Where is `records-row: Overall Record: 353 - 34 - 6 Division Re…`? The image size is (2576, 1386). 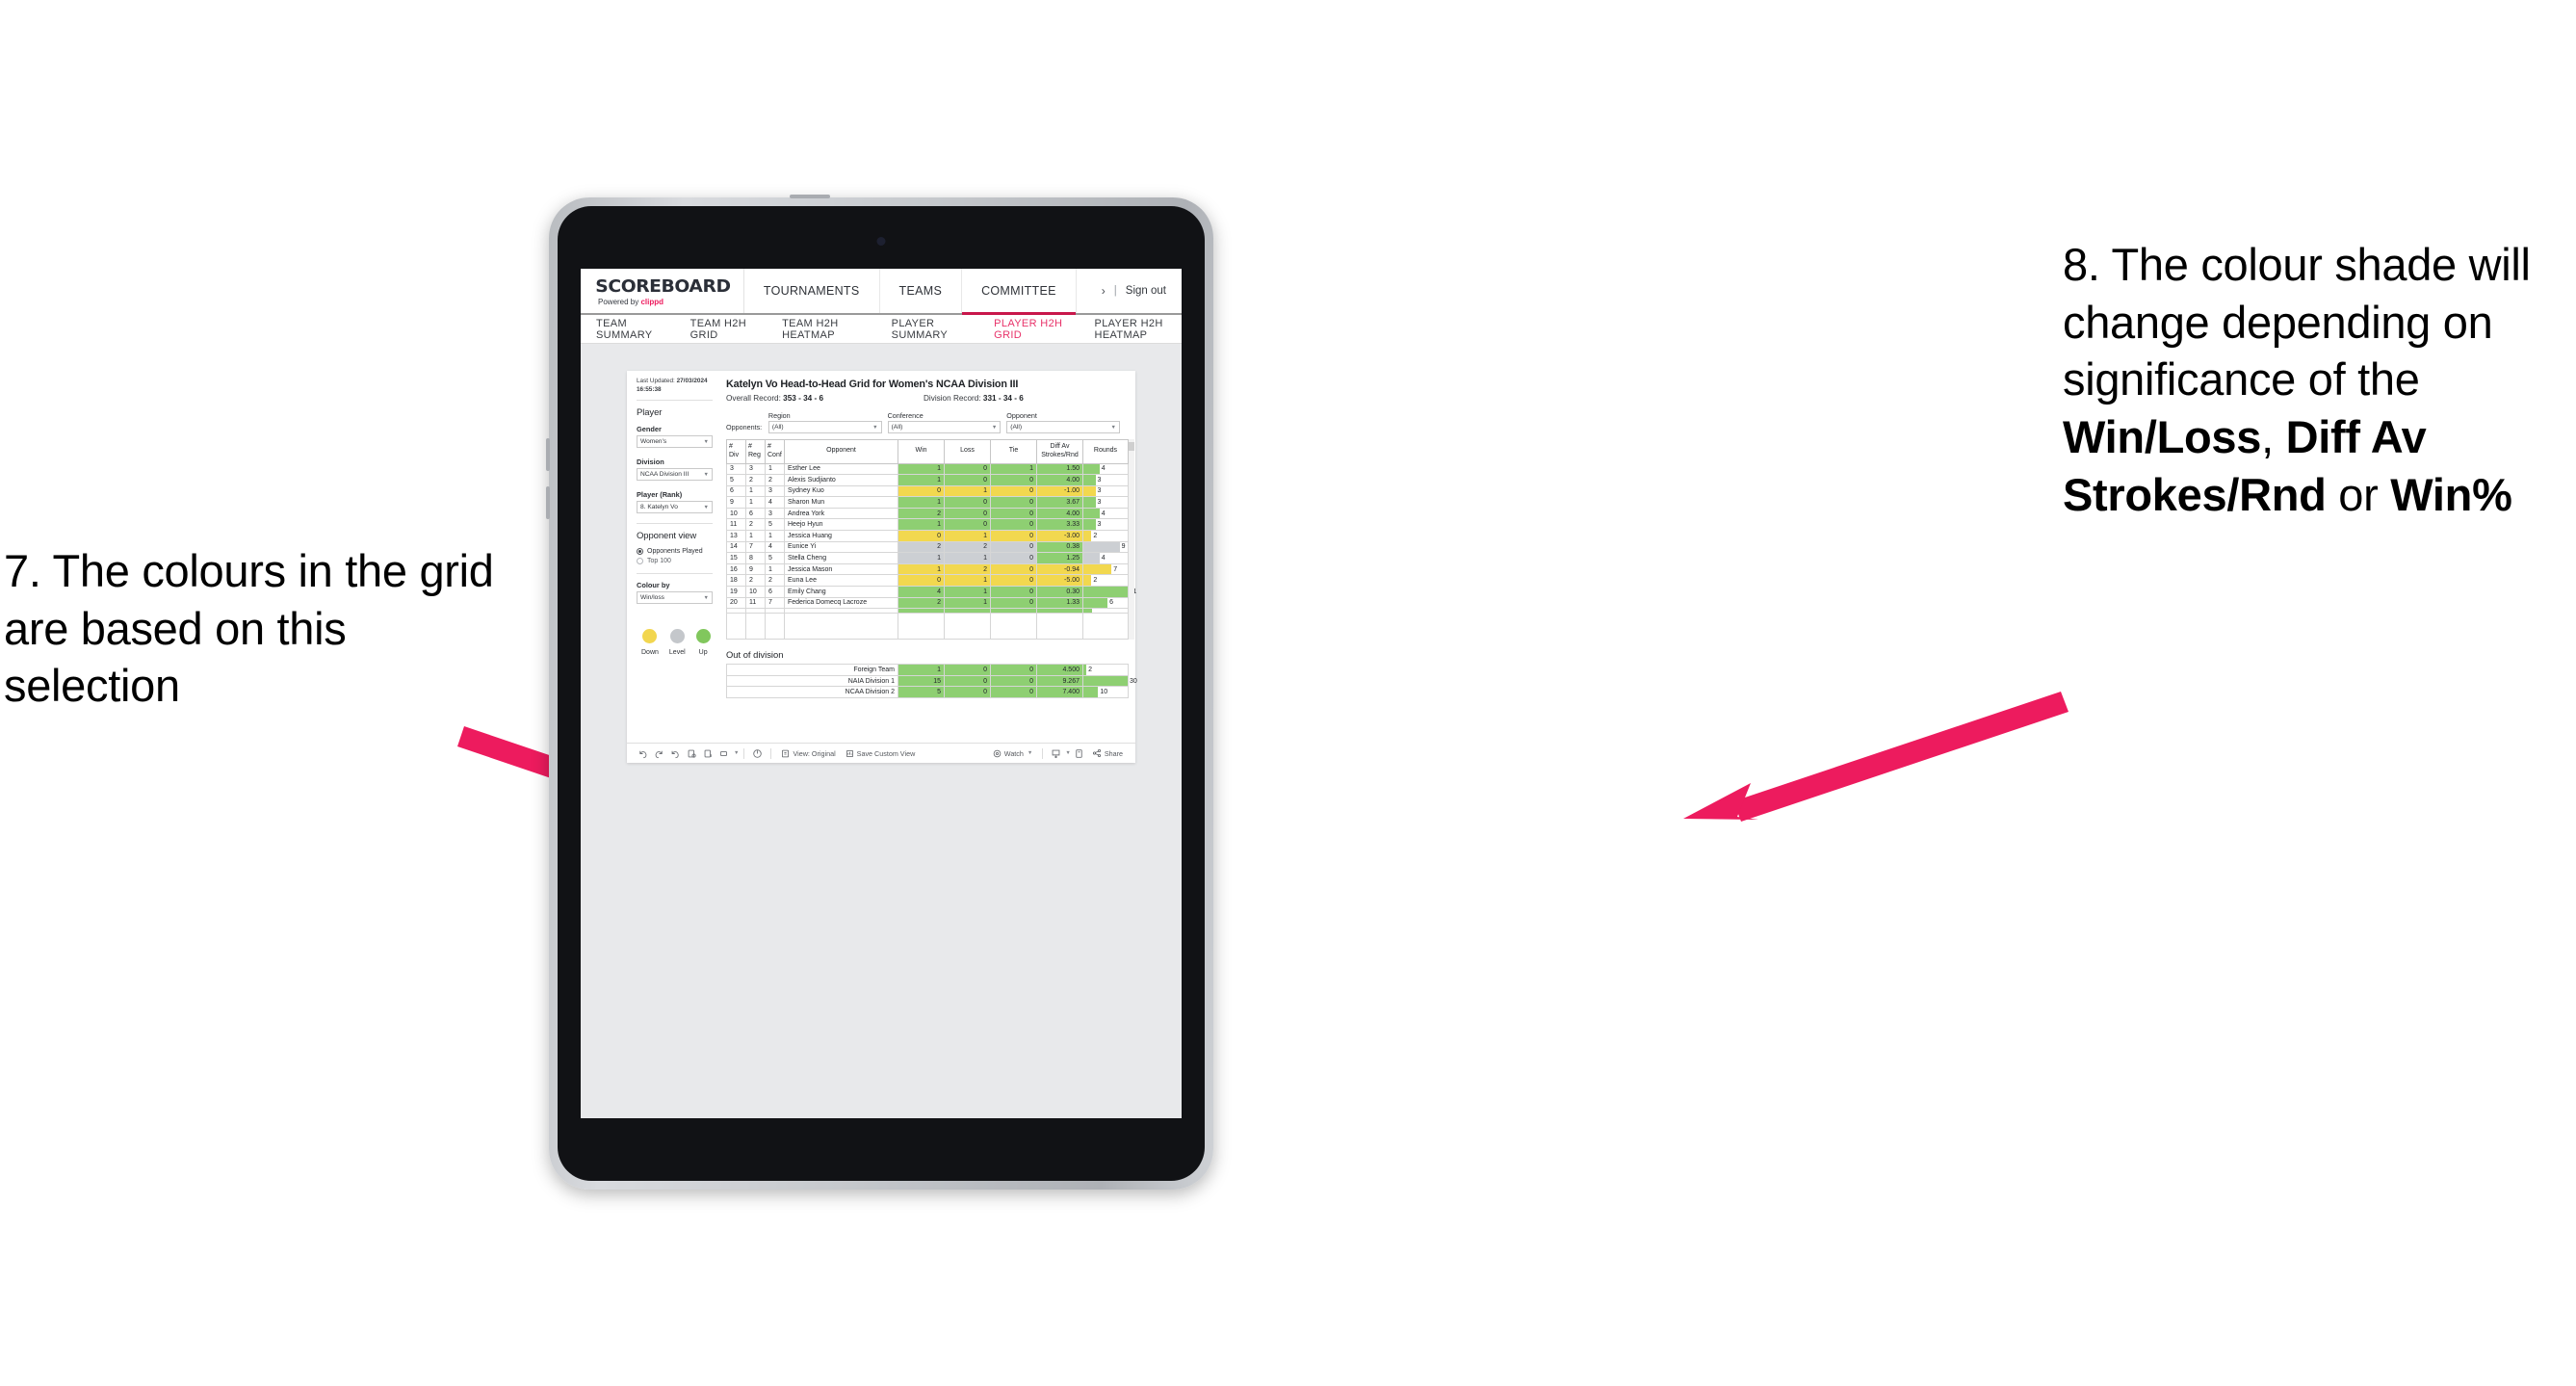
records-row: Overall Record: 353 - 34 - 6 Division Re… is located at coordinates (926, 398).